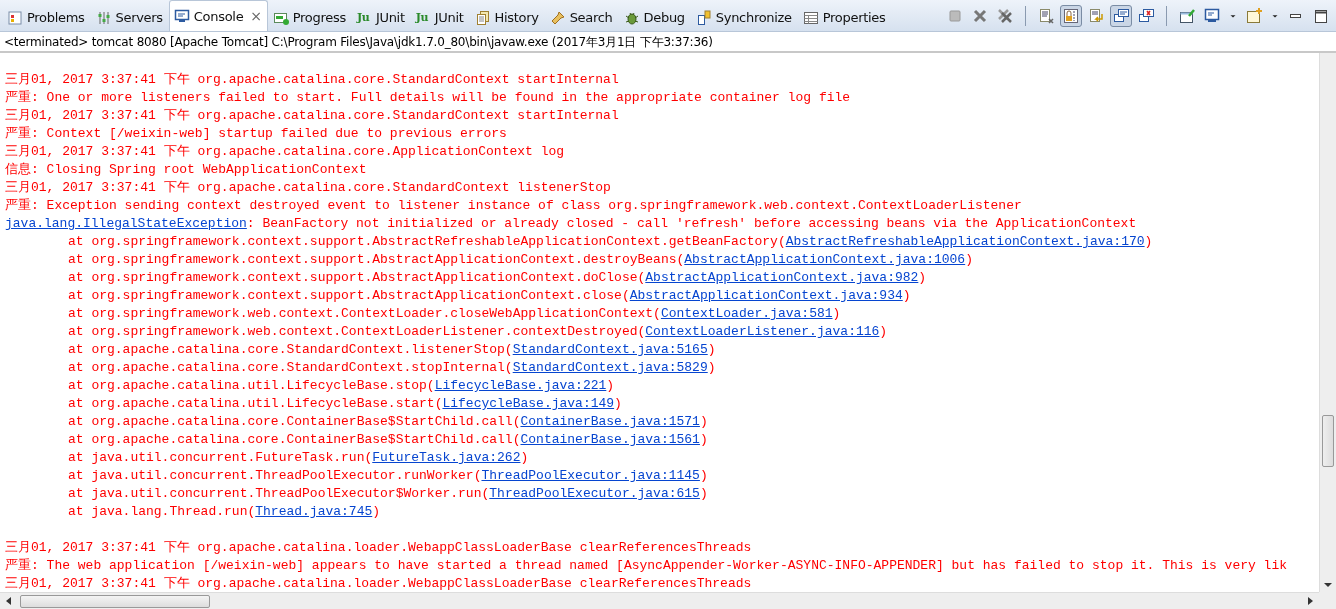  Describe the element at coordinates (285, 151) in the screenshot. I see `log-message: 三月01, 2017 3:37:41 下午 org.apache.catalina.core.ApplicationContext log` at that location.